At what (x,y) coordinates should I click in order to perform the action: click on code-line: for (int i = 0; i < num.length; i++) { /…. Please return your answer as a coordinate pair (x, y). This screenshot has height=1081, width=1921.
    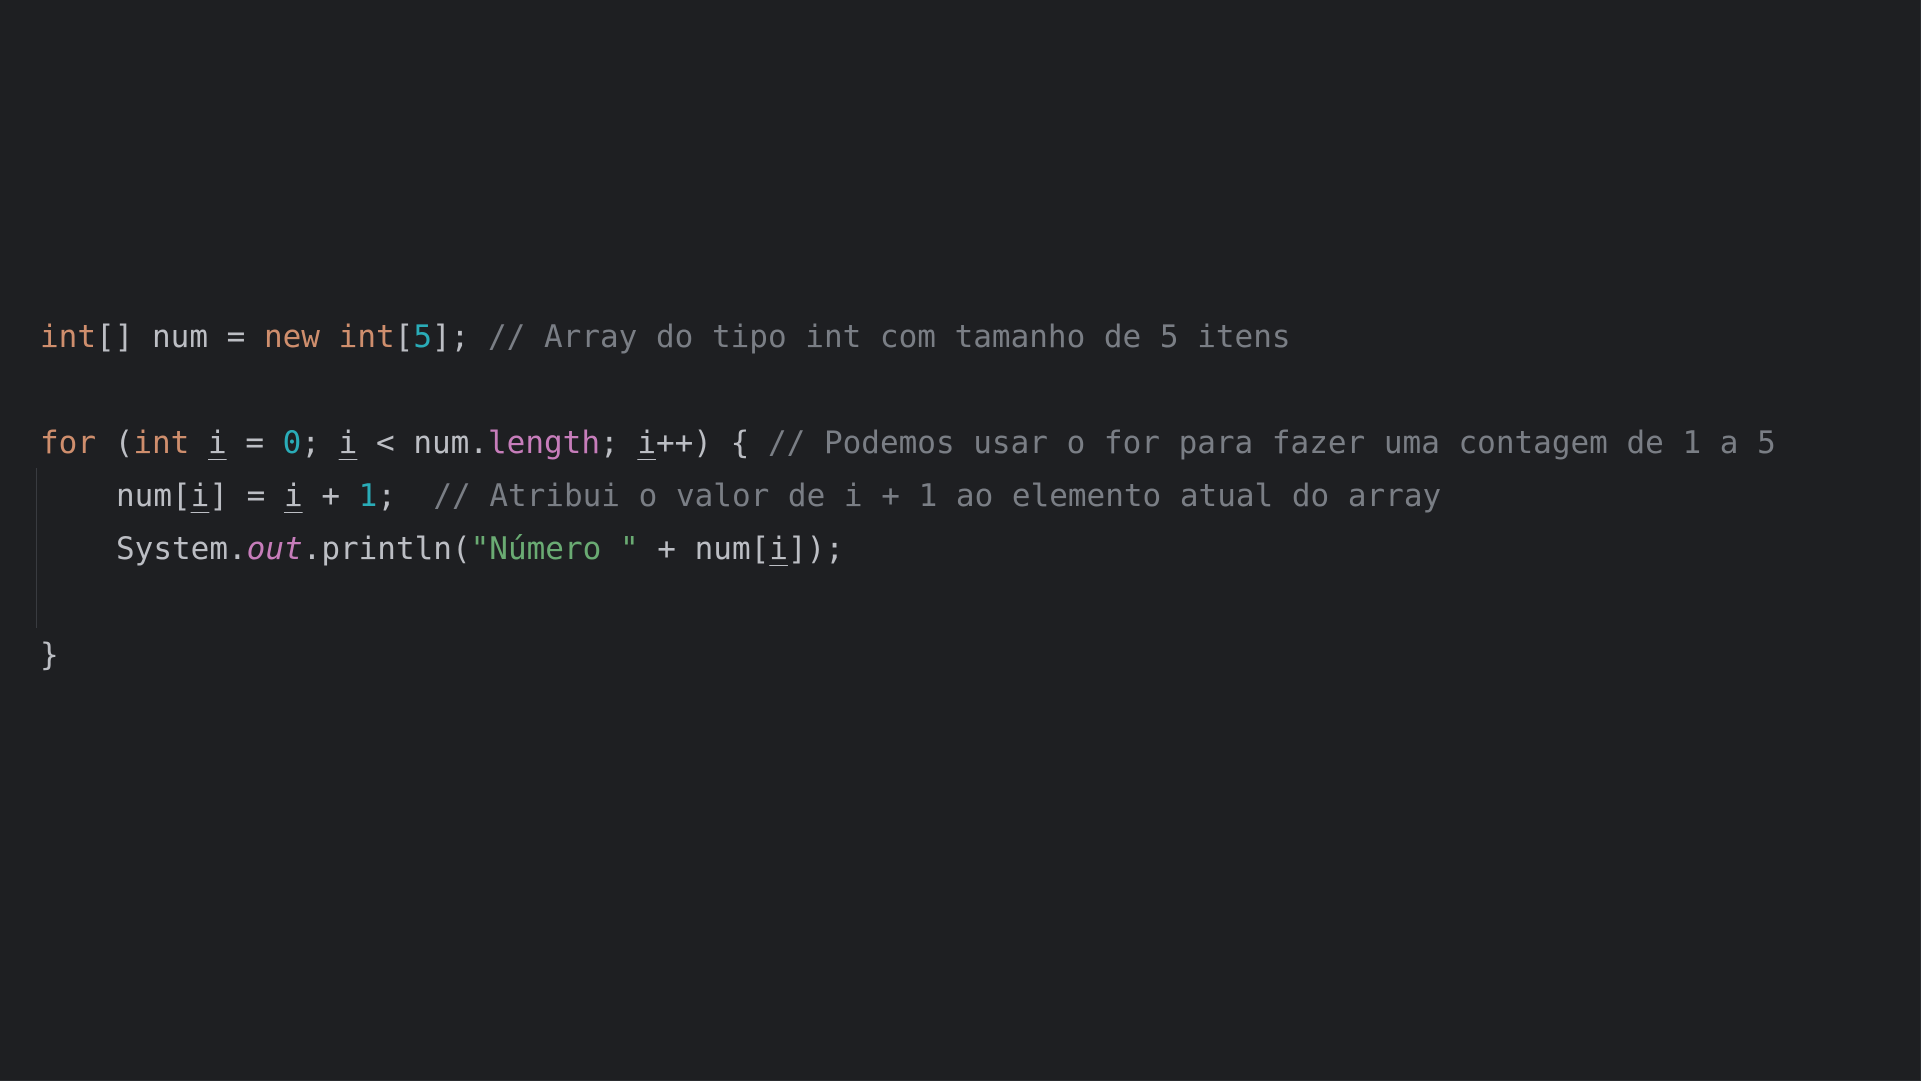
    Looking at the image, I should click on (908, 443).